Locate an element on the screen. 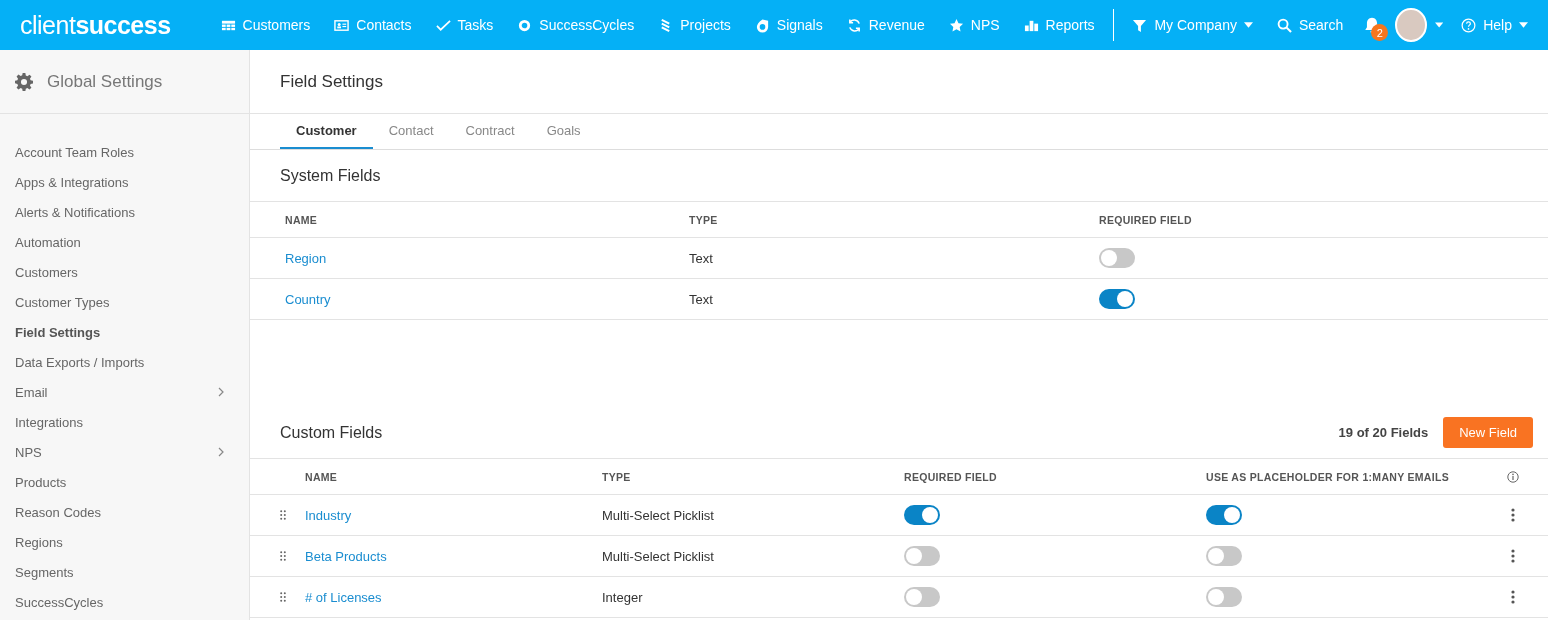 This screenshot has width=1548, height=620. sidebar-item: Regions is located at coordinates (124, 542).